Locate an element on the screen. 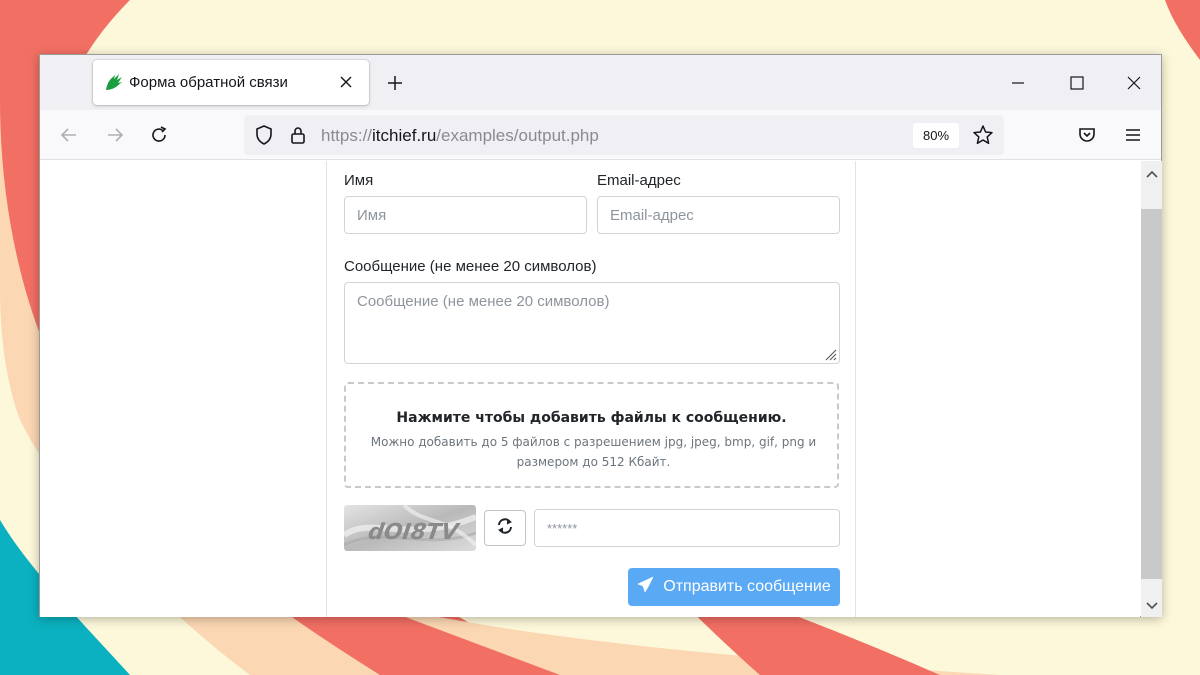  scroll-down-icon is located at coordinates (1151, 606).